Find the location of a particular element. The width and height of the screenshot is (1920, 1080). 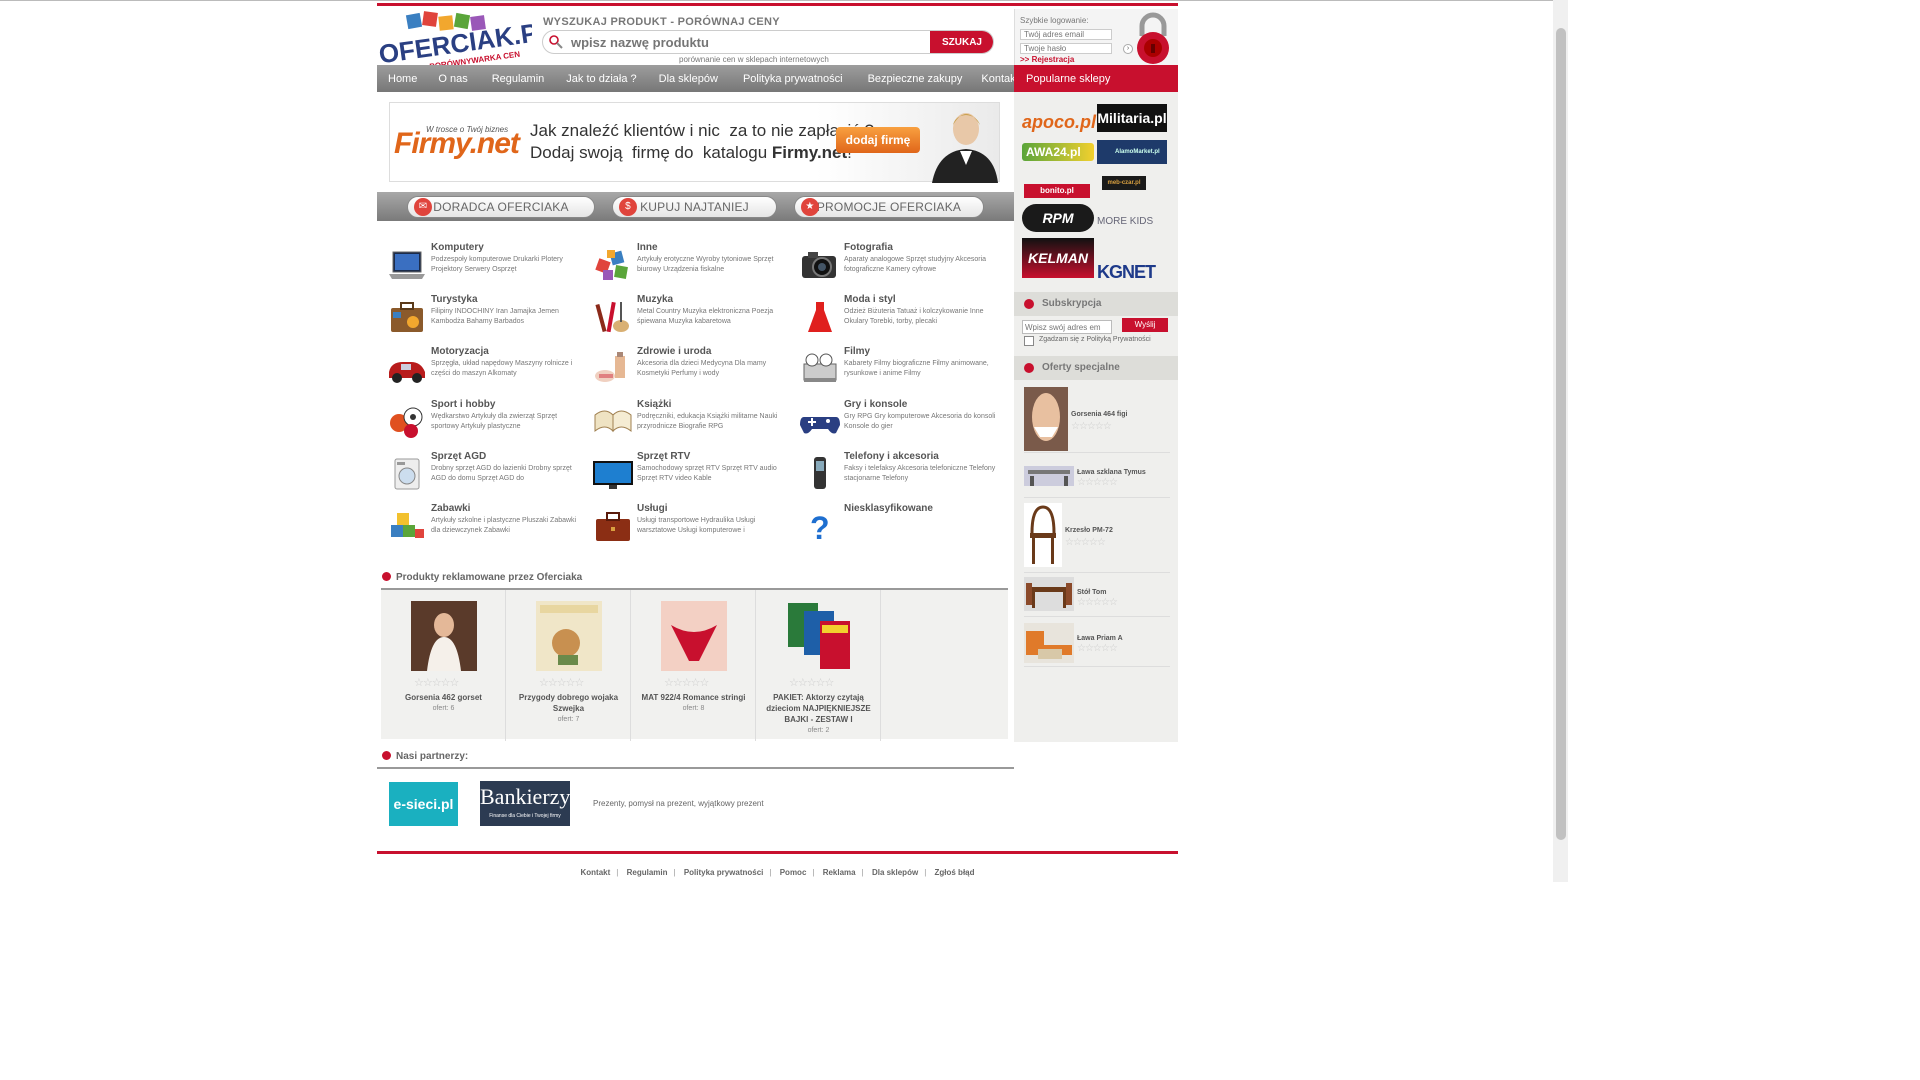

special-offer-item: Stół Tom ☆☆☆☆☆ is located at coordinates (1097, 597).